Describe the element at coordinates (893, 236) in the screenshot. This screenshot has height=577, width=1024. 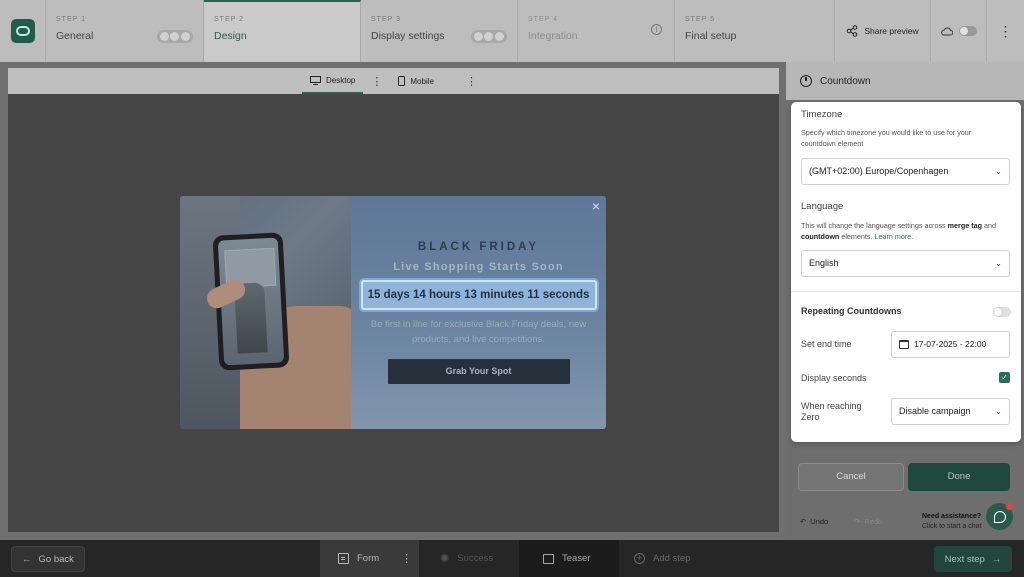
I see `learn-more-link: Learn more.` at that location.